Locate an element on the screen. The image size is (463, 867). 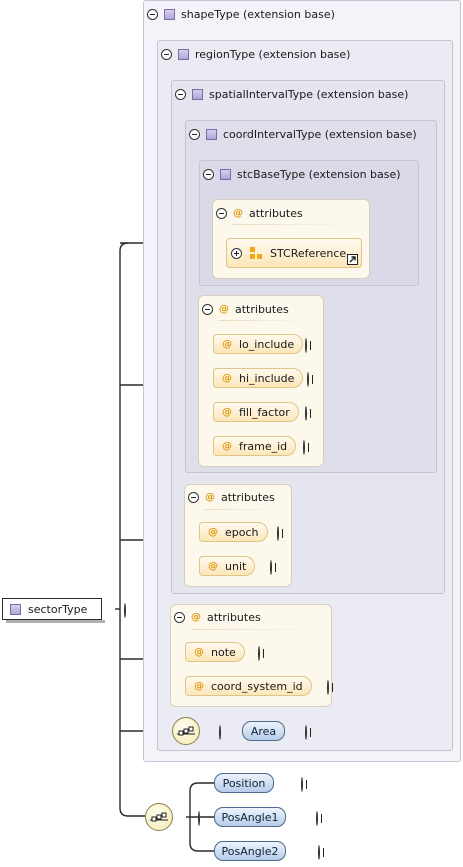
region-type-header: regionType (extension base) is located at coordinates (255, 54).